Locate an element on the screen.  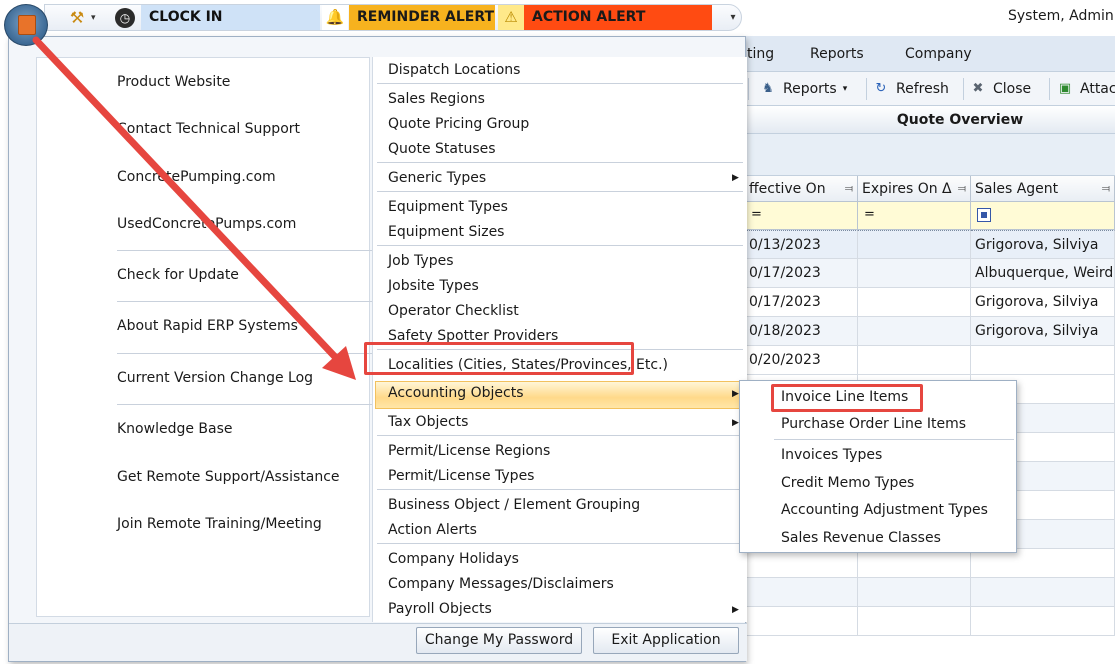
filter-checkbox-icon is located at coordinates (984, 214).